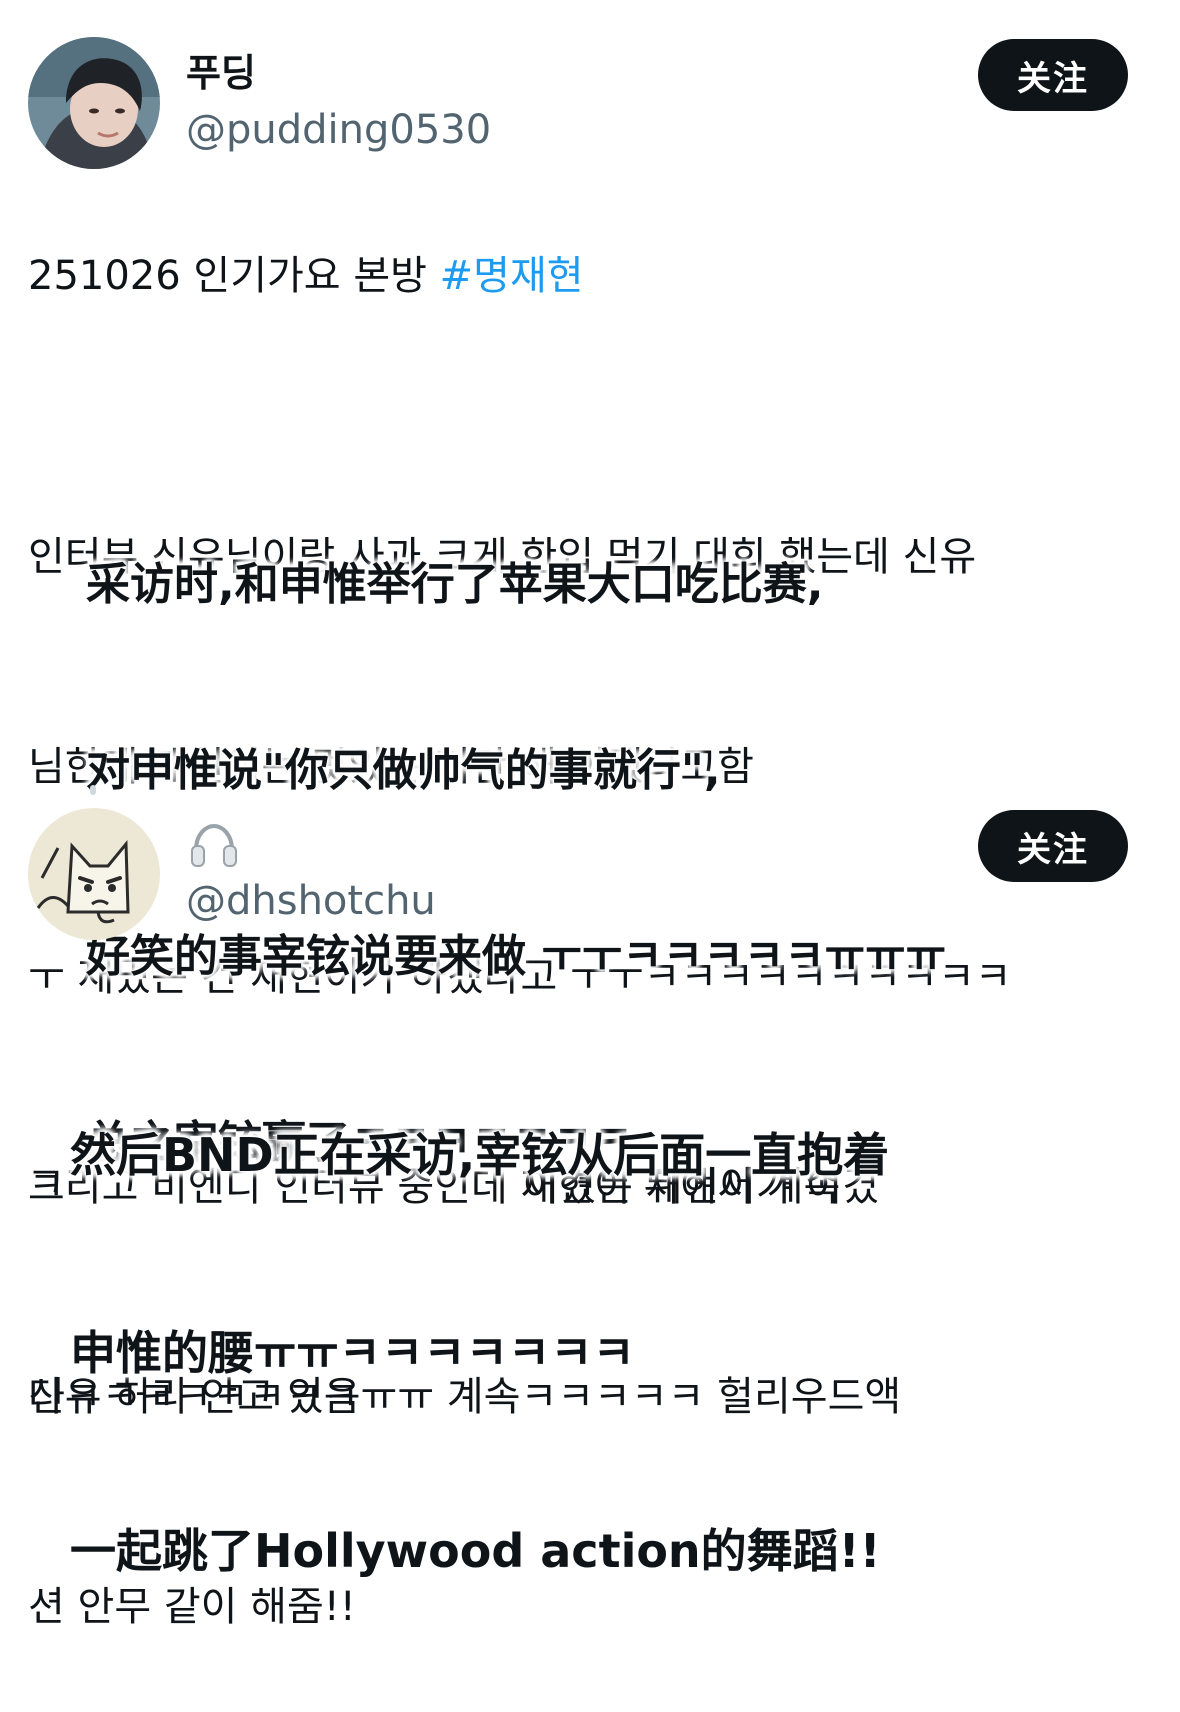 The image size is (1180, 1712). What do you see at coordinates (480, 1155) in the screenshot?
I see `translation-line: 然后BND正在采访,宰铉从后面一直抱着` at bounding box center [480, 1155].